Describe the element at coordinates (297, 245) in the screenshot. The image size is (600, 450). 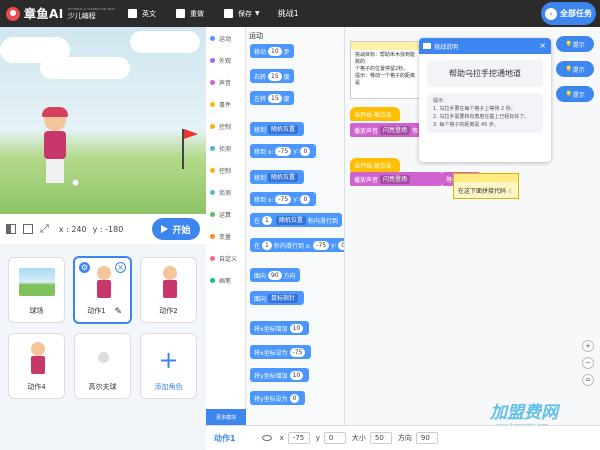
I see `motion-block: 在 1 秒内滑行到 x: -75 y: 0` at that location.